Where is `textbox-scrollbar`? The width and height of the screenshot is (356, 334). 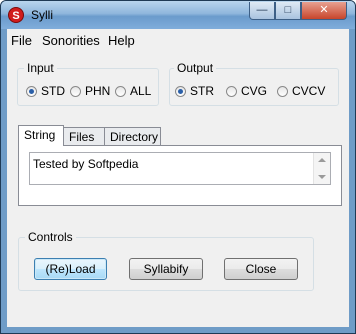 textbox-scrollbar is located at coordinates (321, 168).